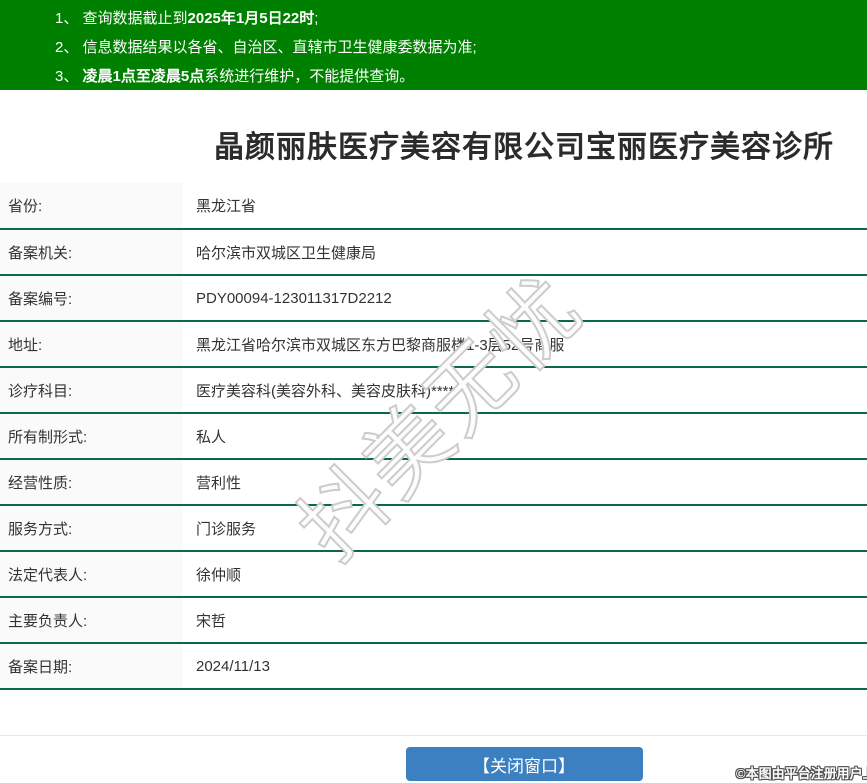 This screenshot has height=783, width=867. Describe the element at coordinates (461, 18) in the screenshot. I see `notice-line-1: 1、 查询数据截止到2025年1月5日22时;` at that location.